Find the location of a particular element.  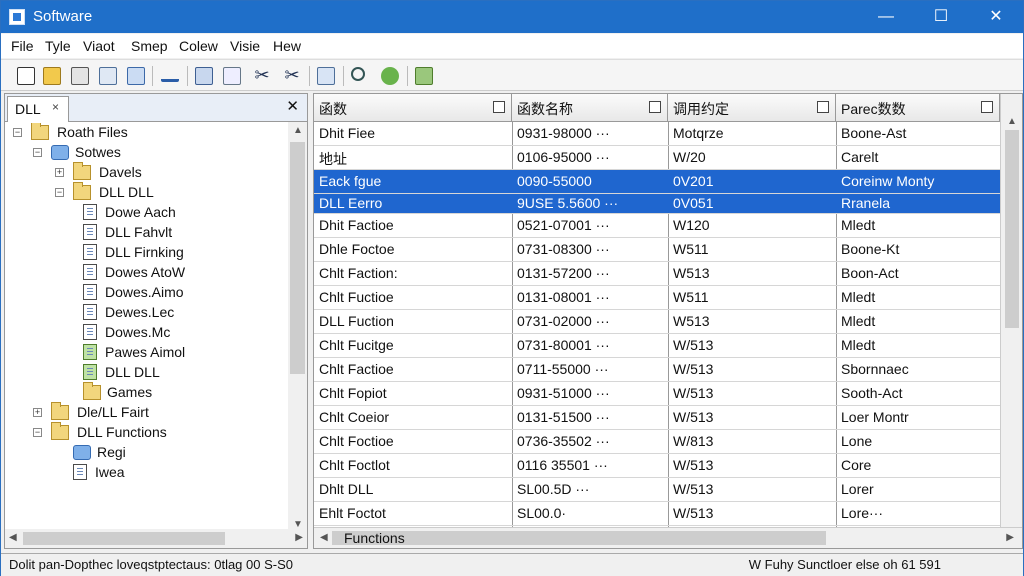

pane-close-icon: ✕ is located at coordinates (292, 106).